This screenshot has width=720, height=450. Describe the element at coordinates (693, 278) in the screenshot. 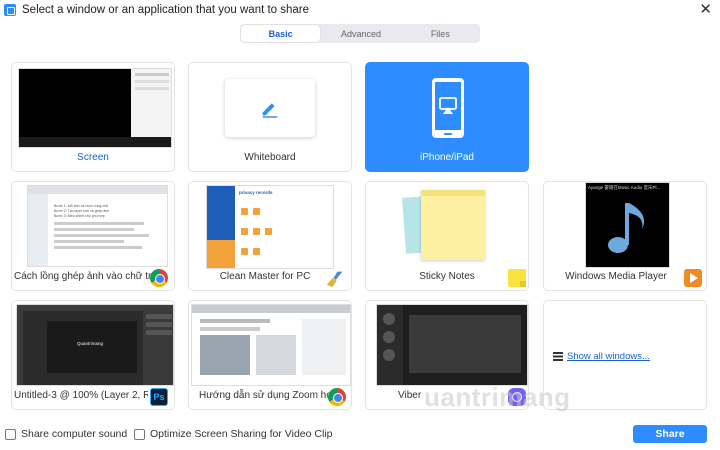

I see `media-player-icon` at that location.